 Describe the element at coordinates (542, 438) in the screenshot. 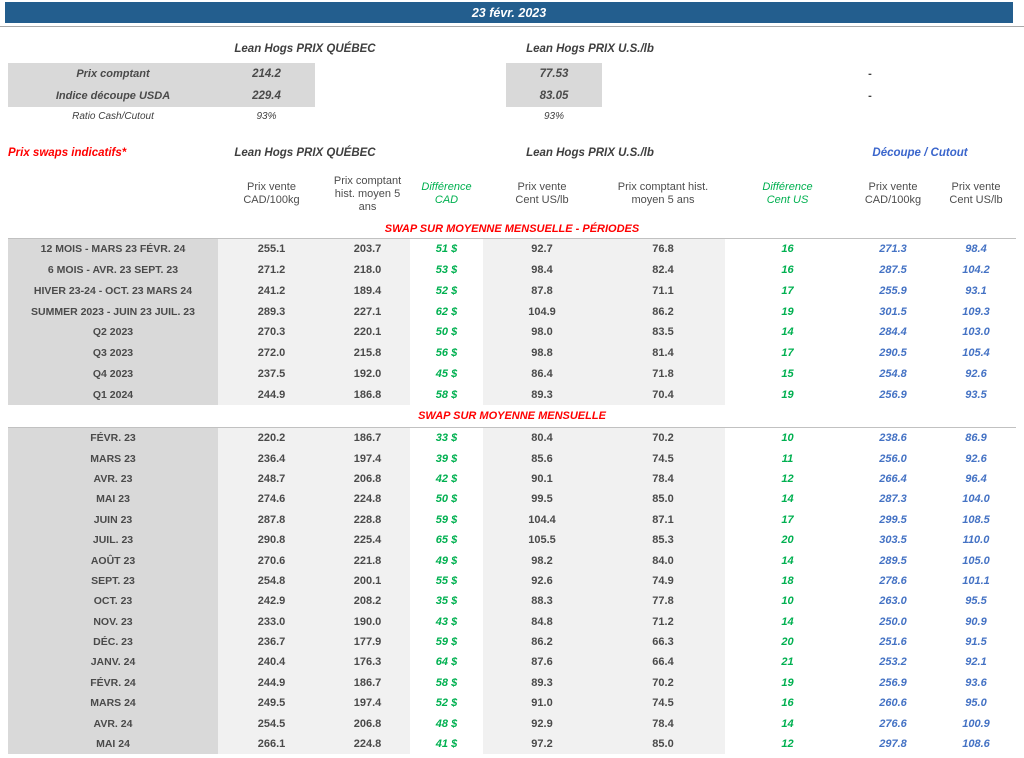

I see `cell-us-sell-price: 80.4` at that location.